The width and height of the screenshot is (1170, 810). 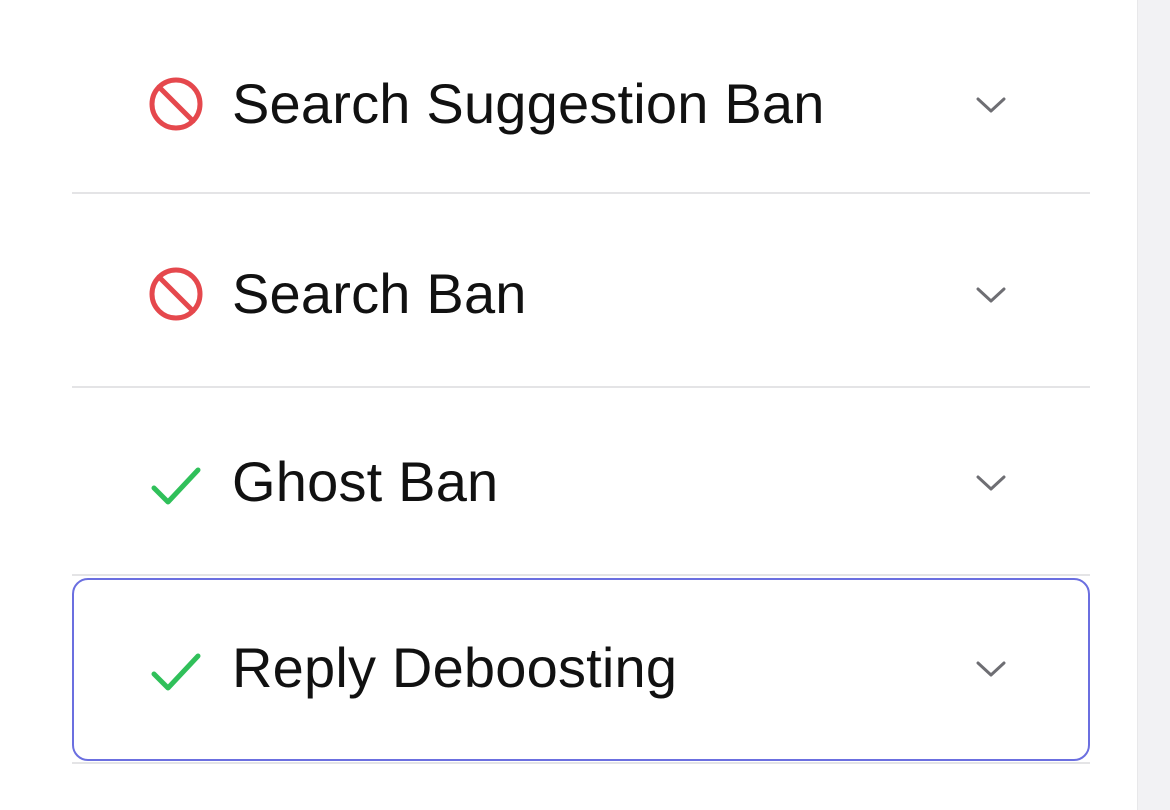 What do you see at coordinates (528, 103) in the screenshot?
I see `item-label: Search Suggestion Ban` at bounding box center [528, 103].